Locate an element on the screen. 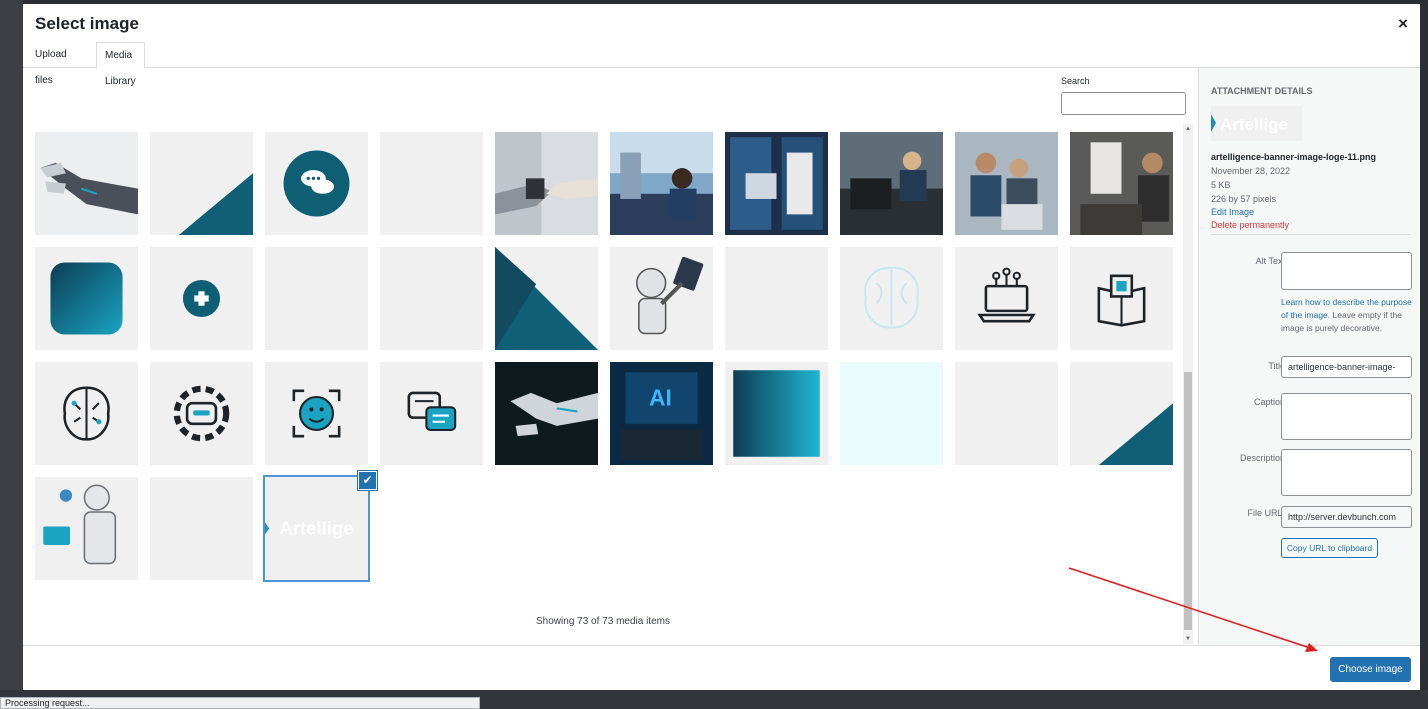 This screenshot has width=1428, height=709. triangle-image is located at coordinates (201, 183).